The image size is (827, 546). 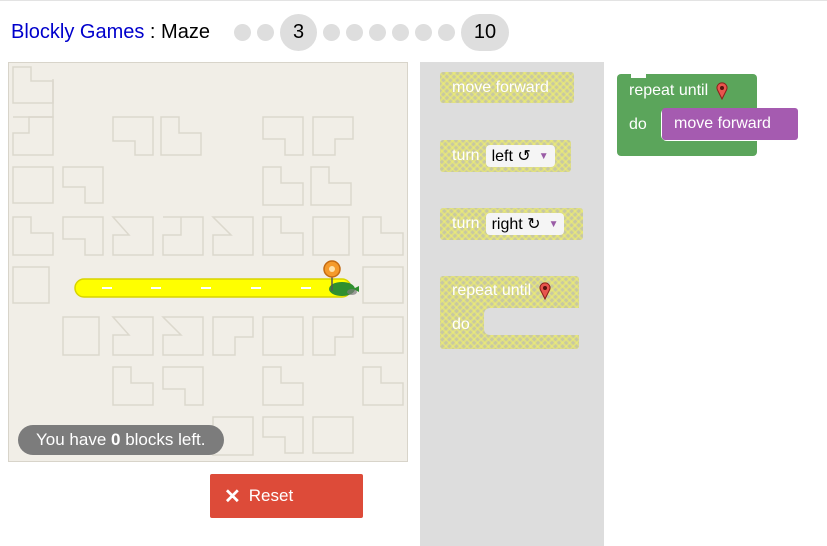 What do you see at coordinates (511, 156) in the screenshot?
I see `dropdown-value: left ↺` at bounding box center [511, 156].